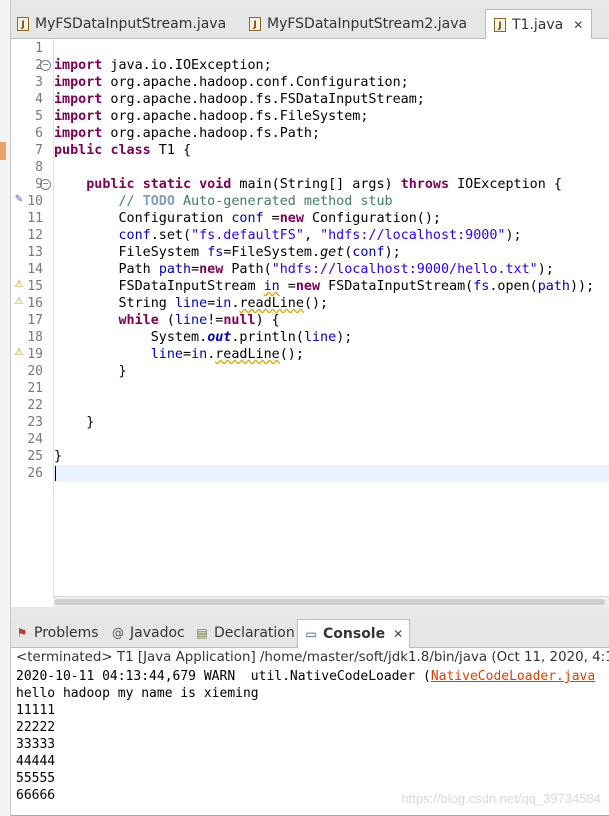 This screenshot has height=816, width=609. Describe the element at coordinates (66, 633) in the screenshot. I see `tab-label: Problems` at that location.